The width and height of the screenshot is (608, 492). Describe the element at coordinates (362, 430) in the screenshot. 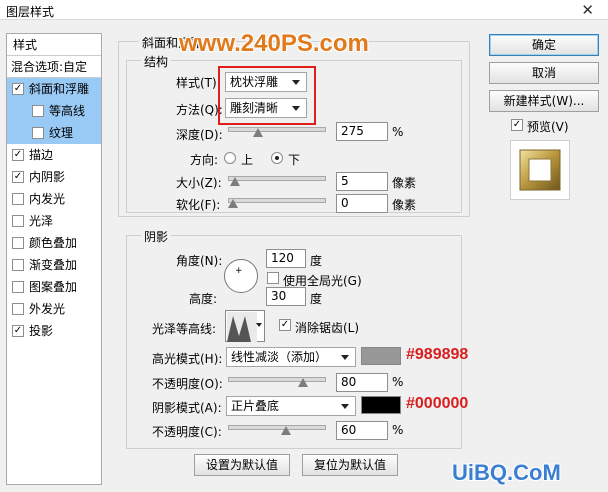

I see `shadow-opacity-input: 60` at that location.